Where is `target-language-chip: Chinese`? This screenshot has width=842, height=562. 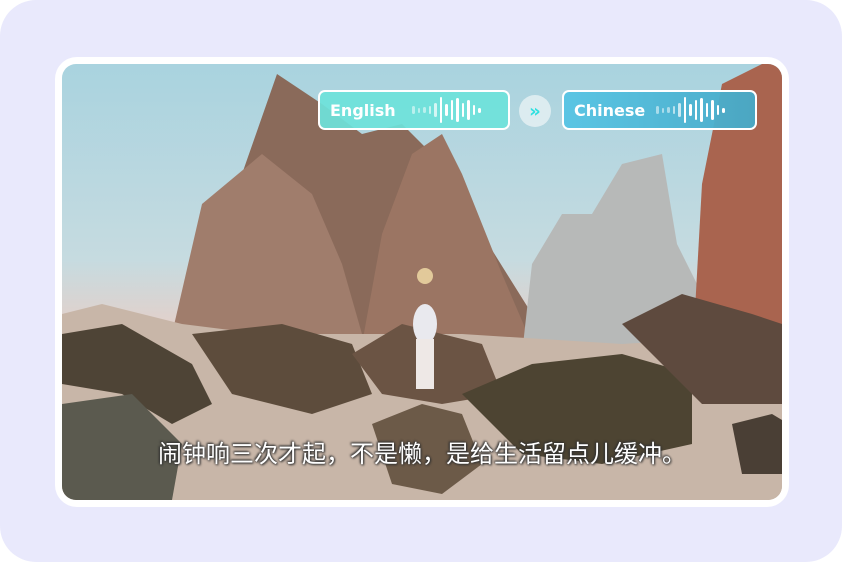
target-language-chip: Chinese is located at coordinates (659, 110).